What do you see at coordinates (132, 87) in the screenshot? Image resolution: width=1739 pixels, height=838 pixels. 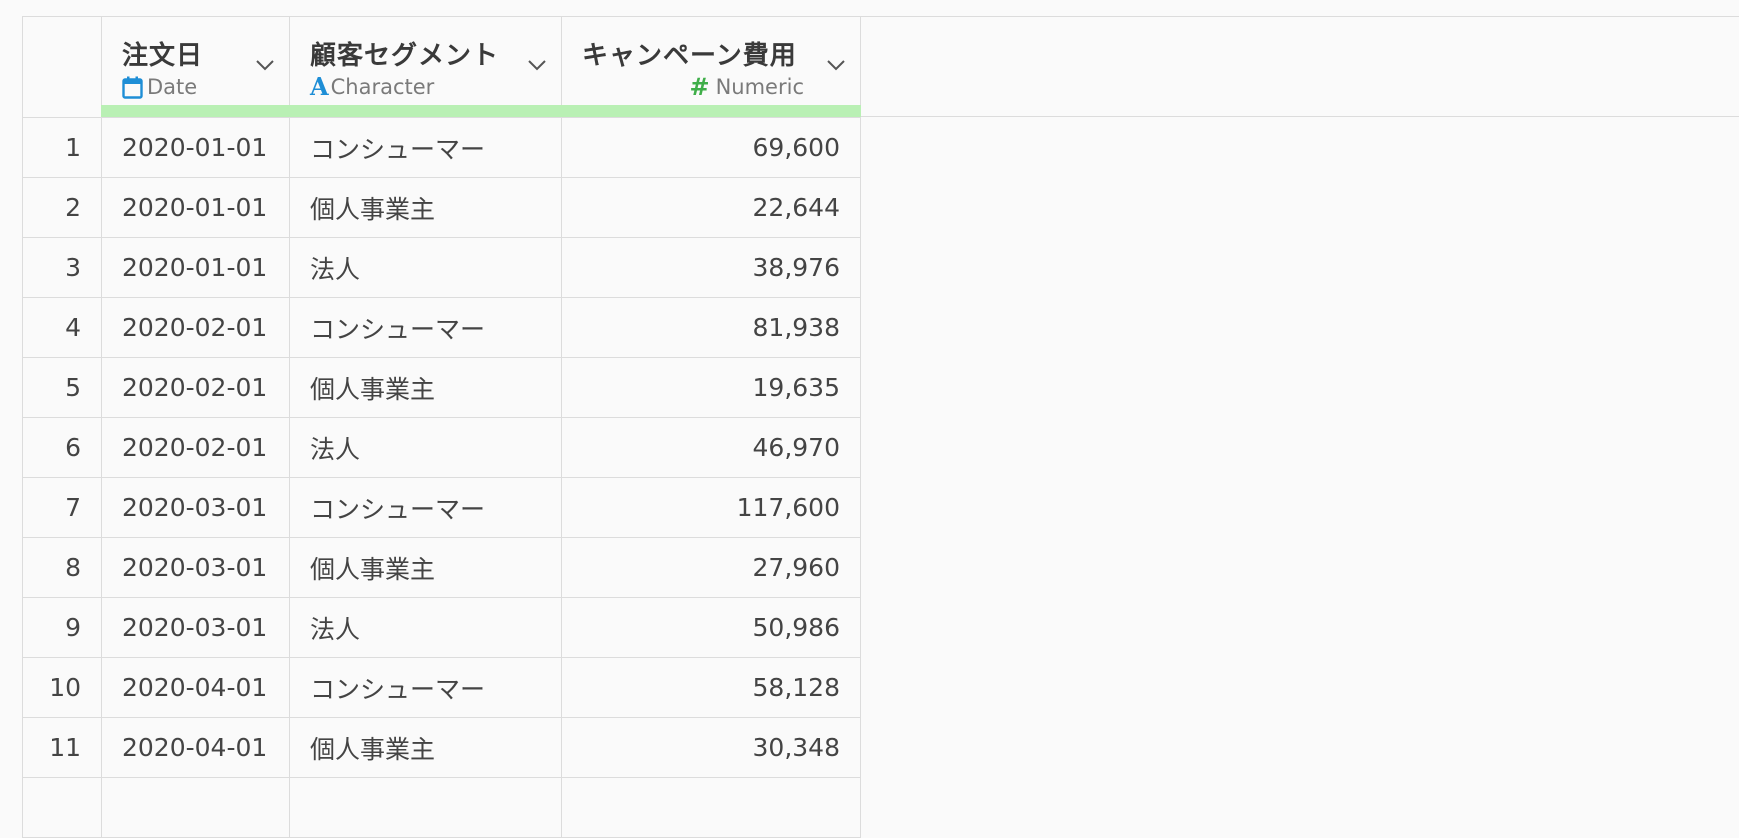 I see `calendar-icon` at bounding box center [132, 87].